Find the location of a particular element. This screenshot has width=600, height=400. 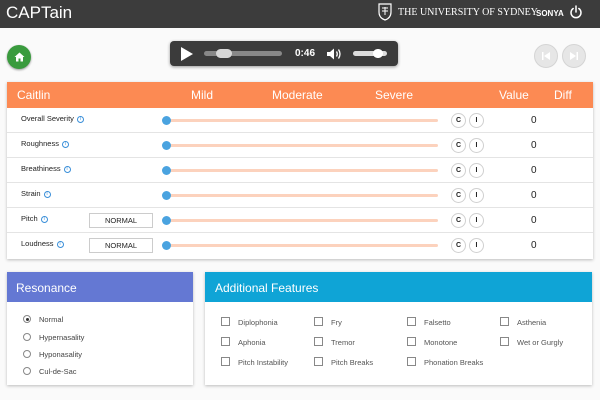

pitch-slider is located at coordinates (300, 220).